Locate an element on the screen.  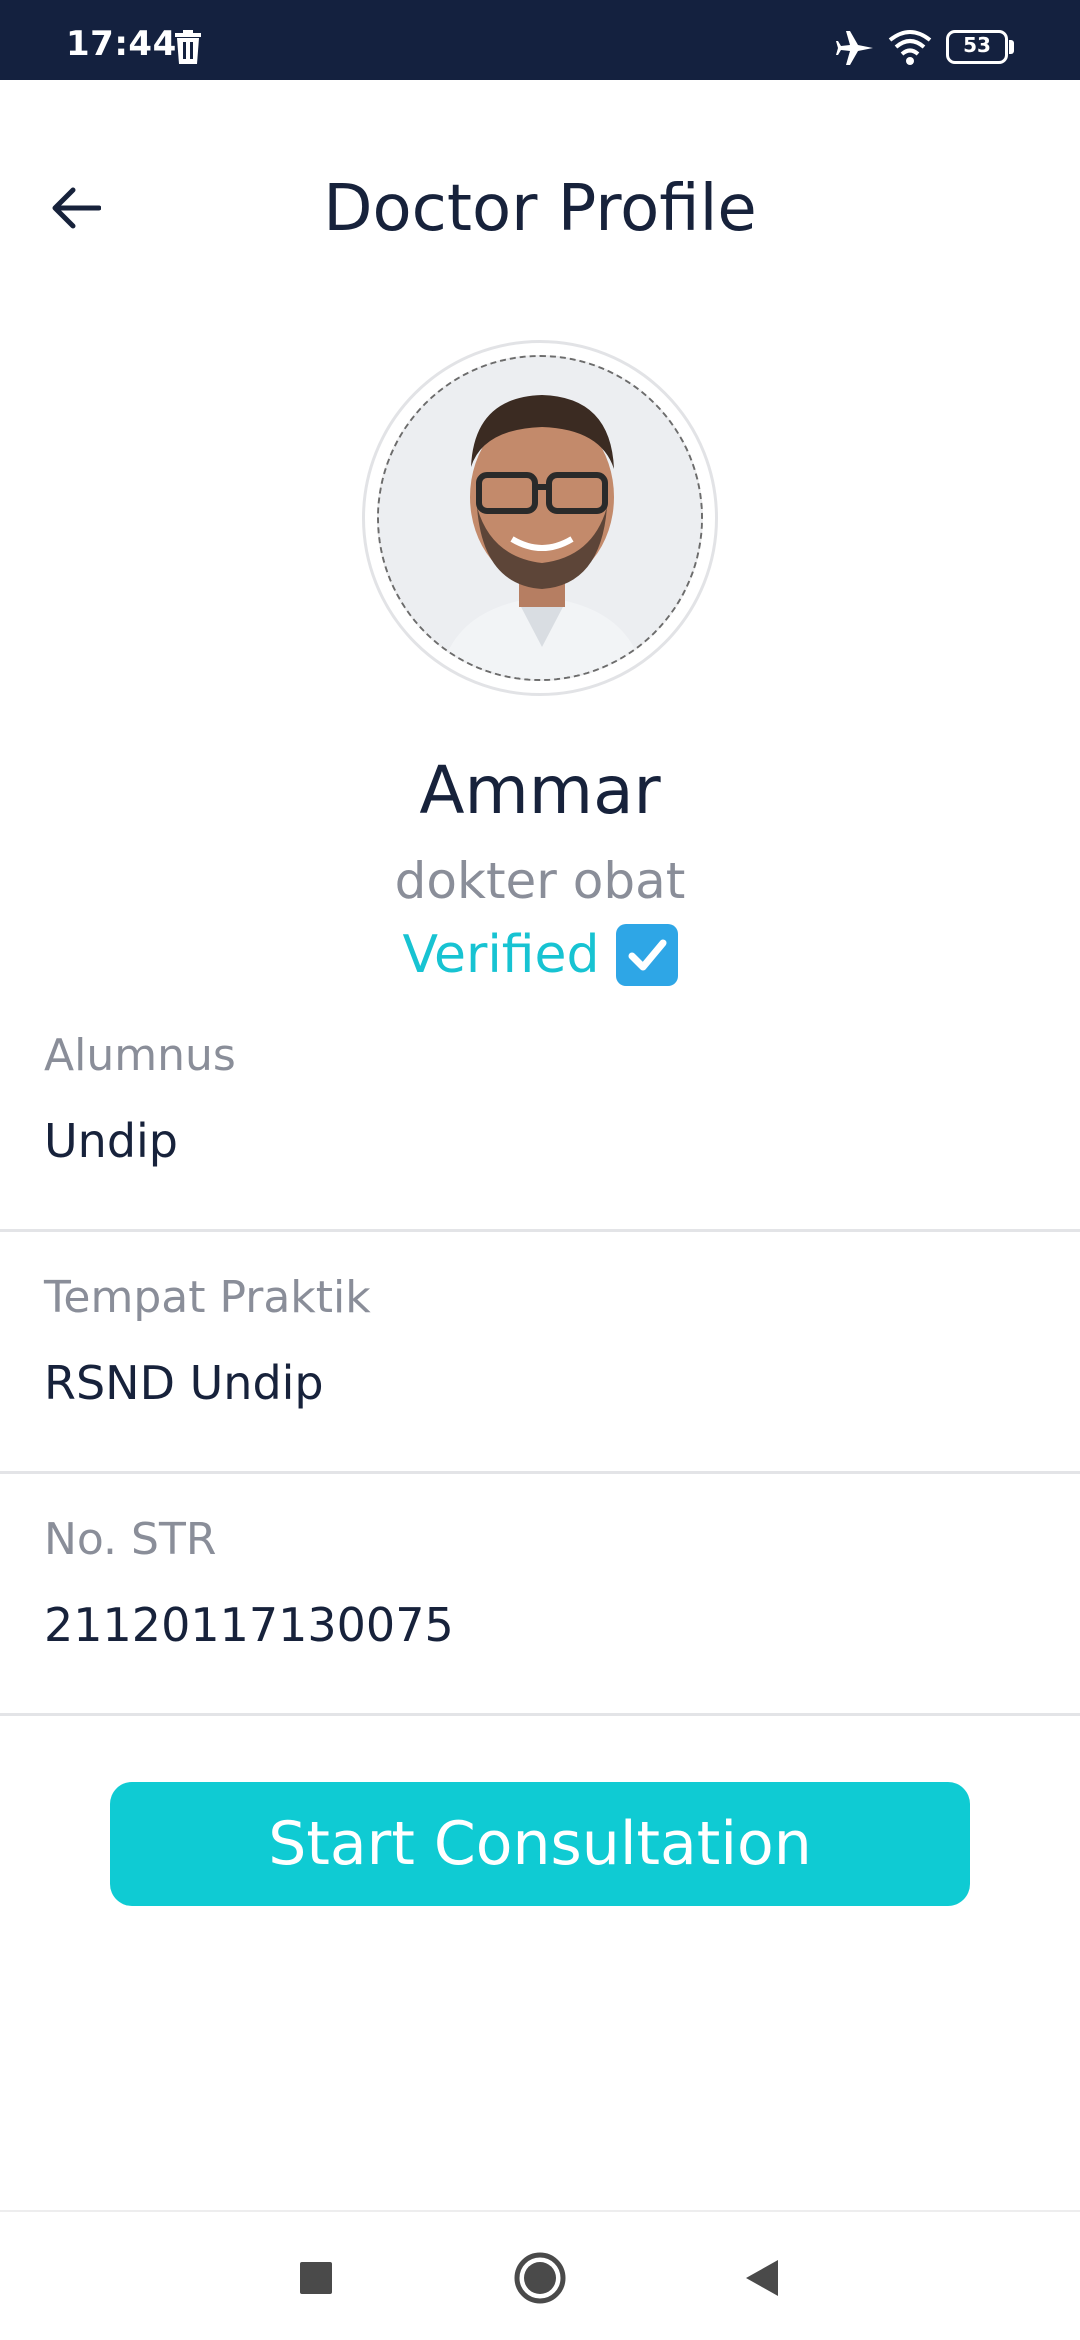
battery-tip is located at coordinates (1011, 47).